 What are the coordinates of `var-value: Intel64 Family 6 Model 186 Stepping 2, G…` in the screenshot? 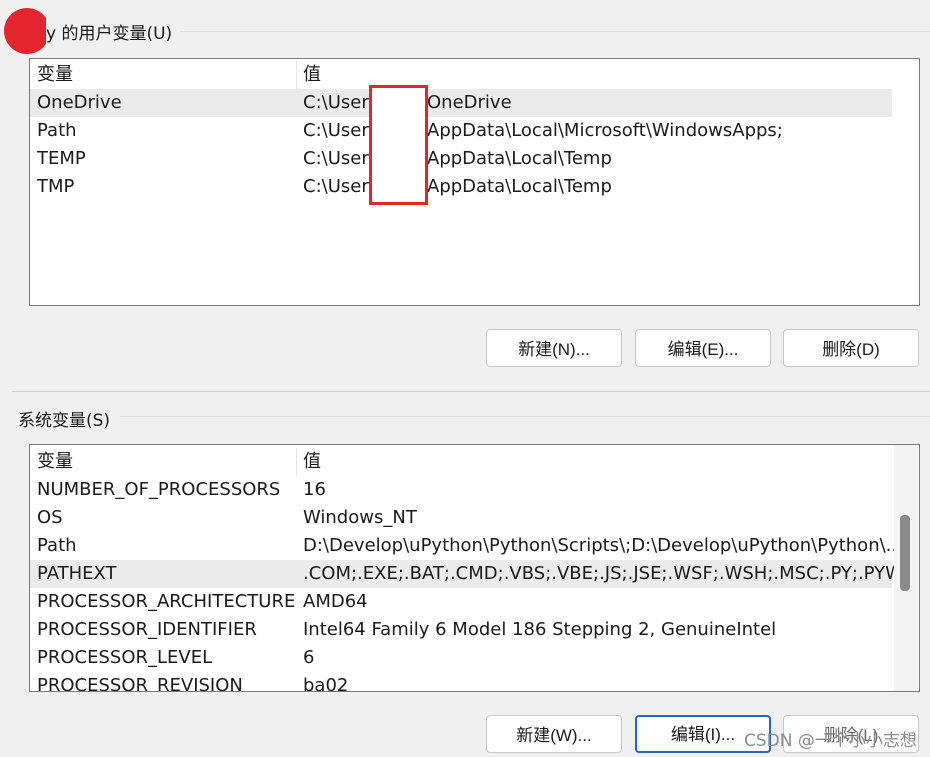 It's located at (540, 629).